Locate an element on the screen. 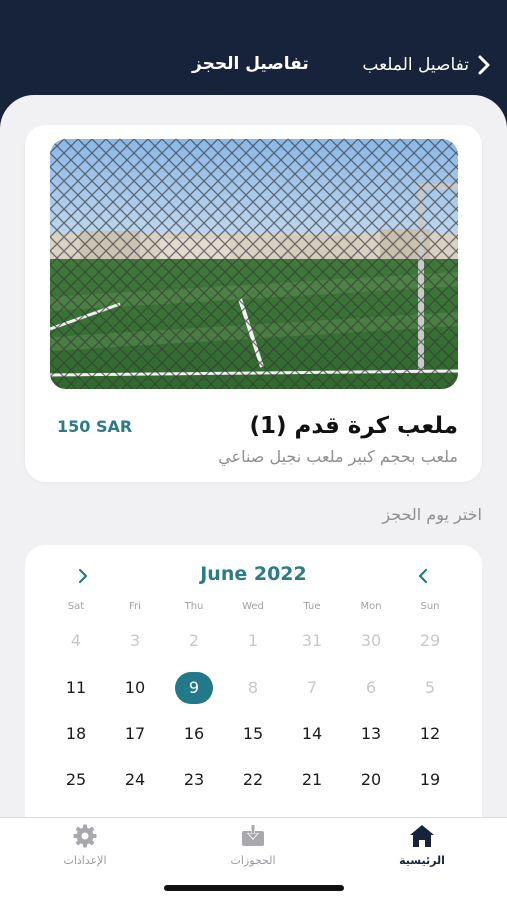  back-button: تفاصيل الملعب is located at coordinates (427, 65).